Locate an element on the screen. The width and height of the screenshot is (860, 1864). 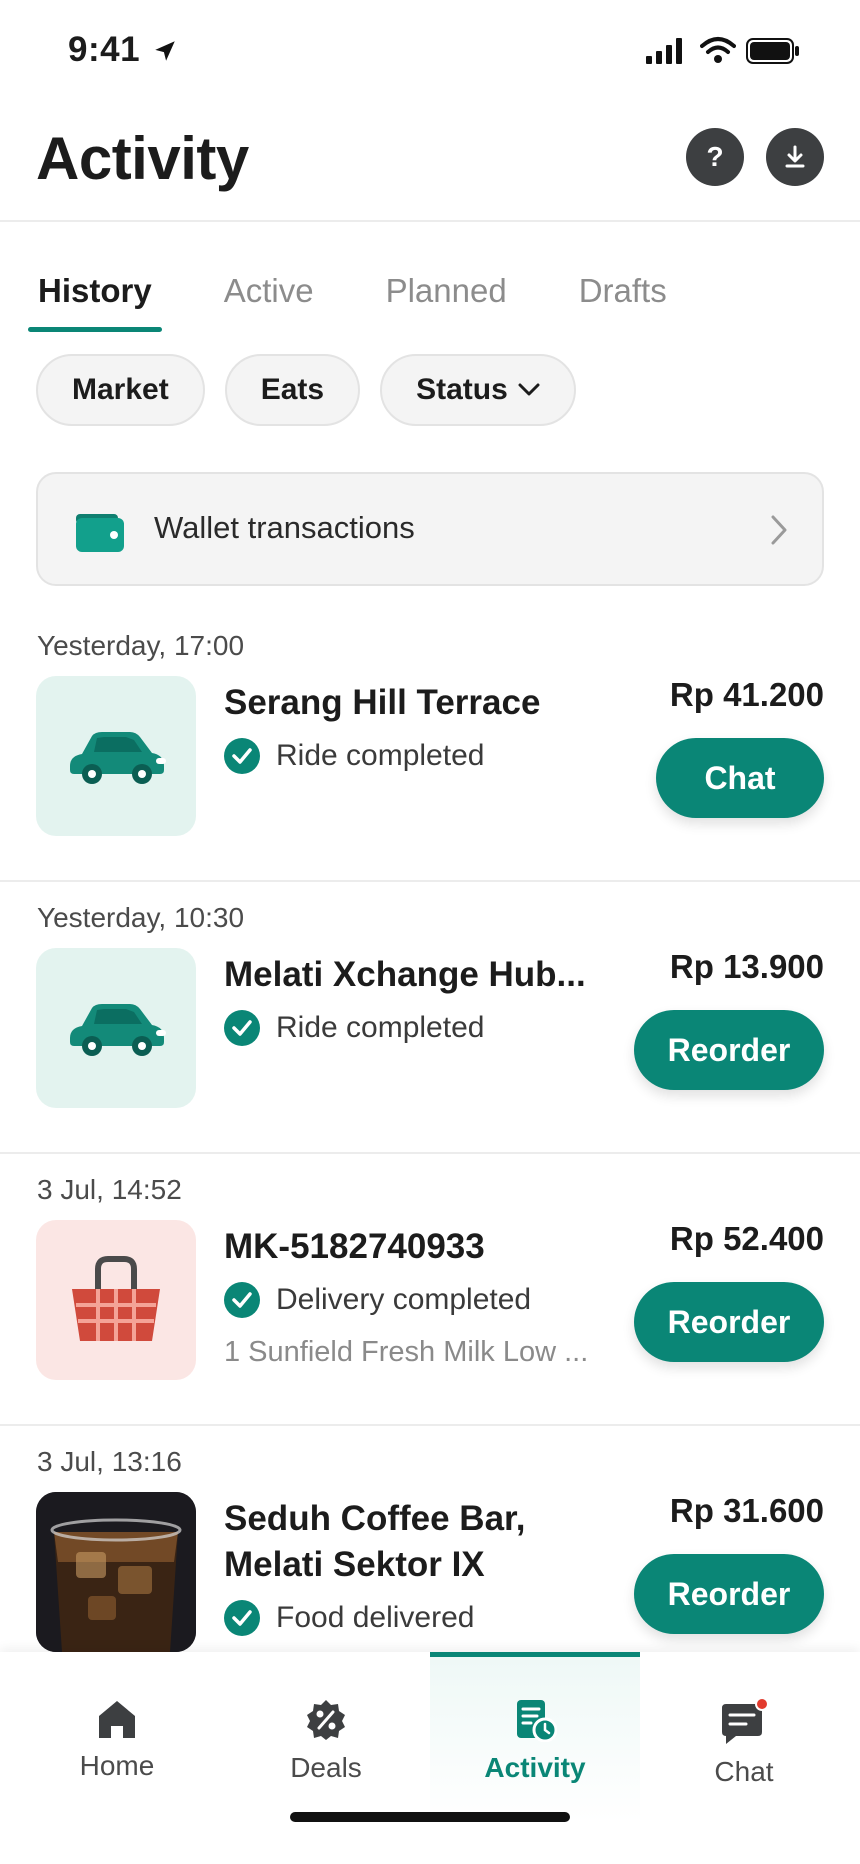
nav-label: Home is located at coordinates (117, 1765).